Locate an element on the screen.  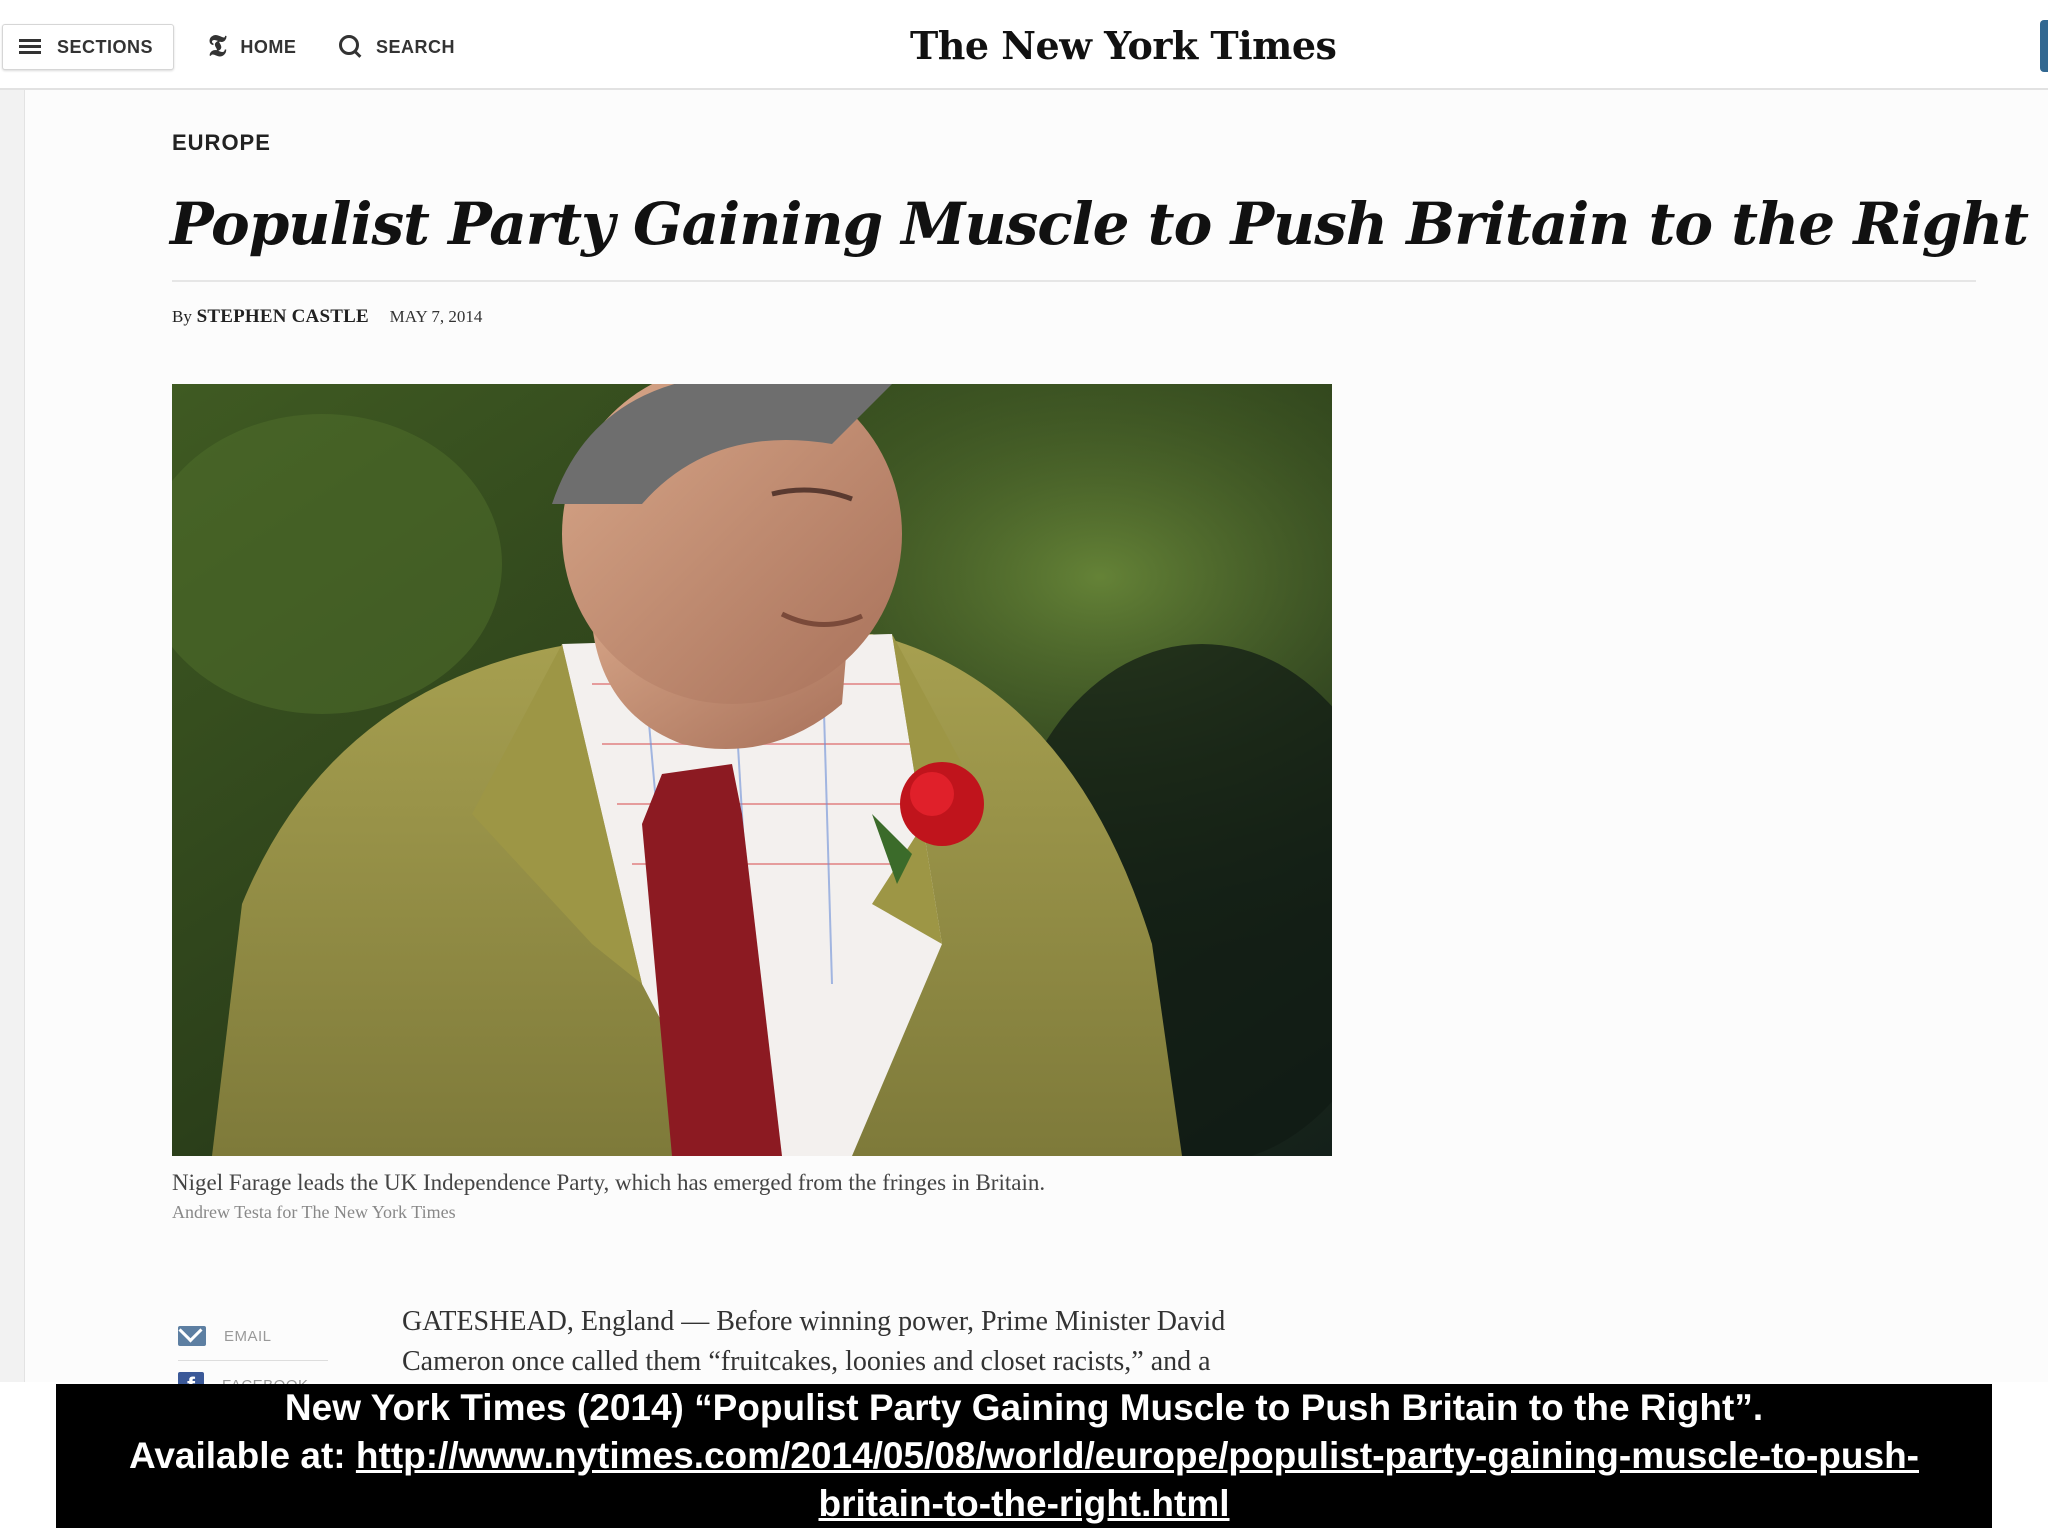
byline: By STEPHEN CASTLE MAY 7, 2014 is located at coordinates (327, 317).